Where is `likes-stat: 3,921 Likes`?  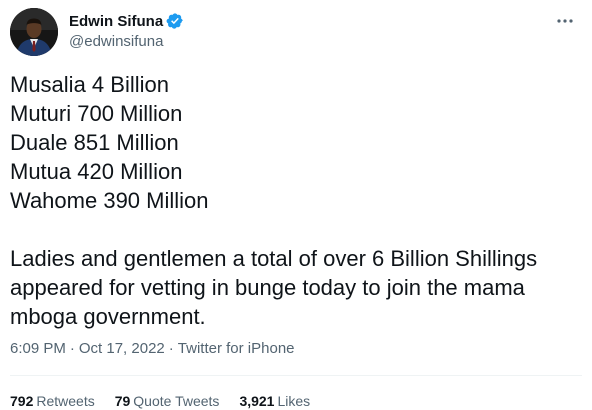
likes-stat: 3,921 Likes is located at coordinates (274, 401).